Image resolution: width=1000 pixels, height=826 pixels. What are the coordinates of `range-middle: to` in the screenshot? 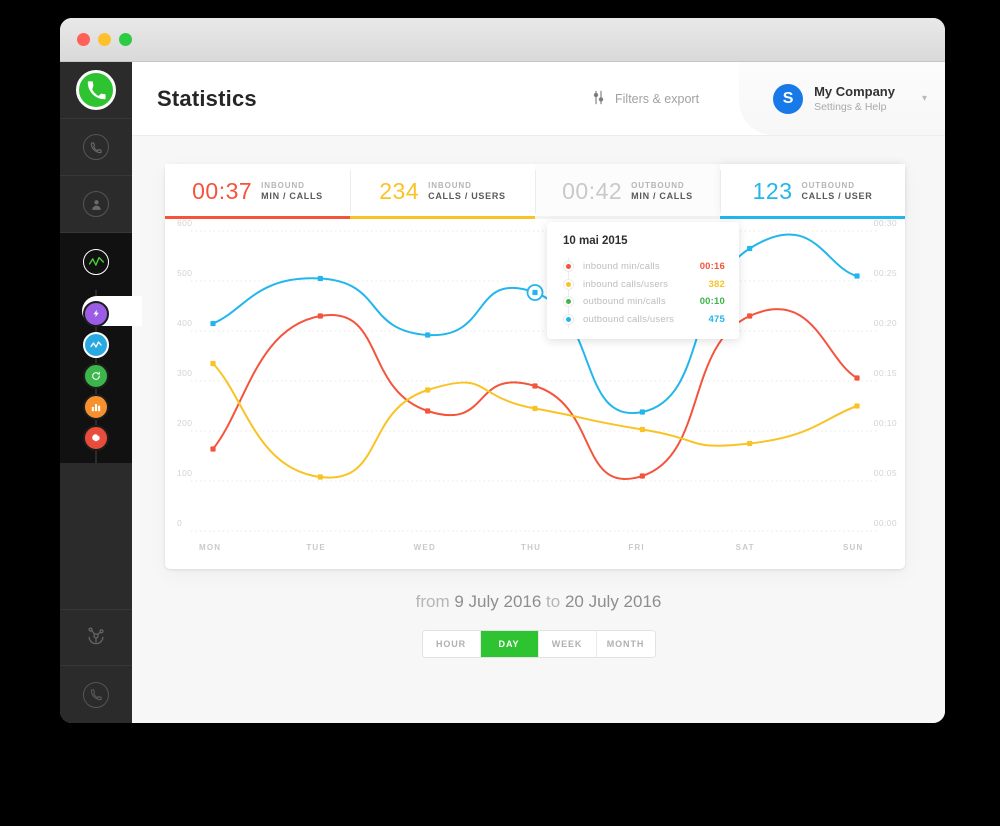 It's located at (553, 601).